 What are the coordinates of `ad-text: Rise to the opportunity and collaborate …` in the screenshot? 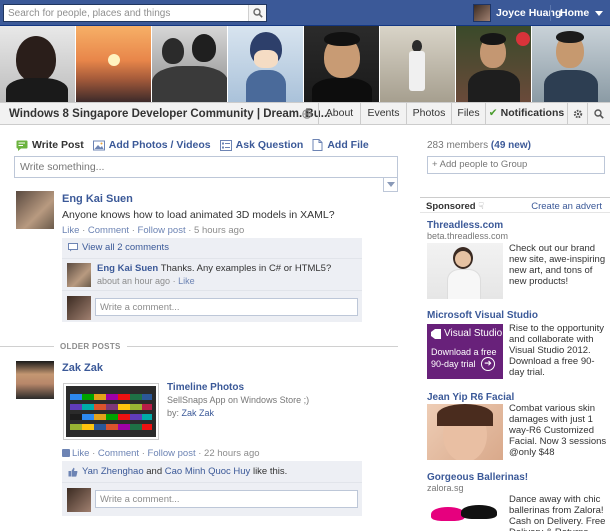 It's located at (557, 350).